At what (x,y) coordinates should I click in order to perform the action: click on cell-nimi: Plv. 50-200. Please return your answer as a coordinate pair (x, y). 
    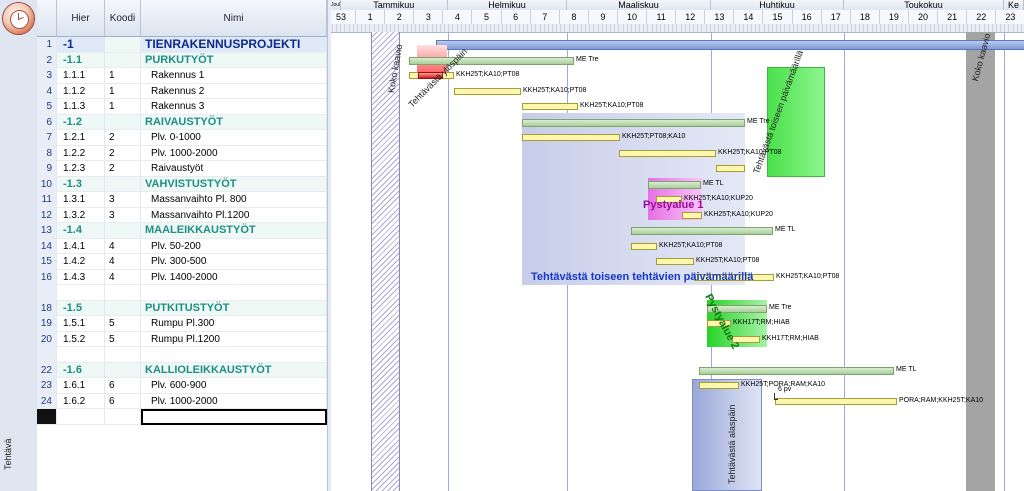
    Looking at the image, I should click on (234, 246).